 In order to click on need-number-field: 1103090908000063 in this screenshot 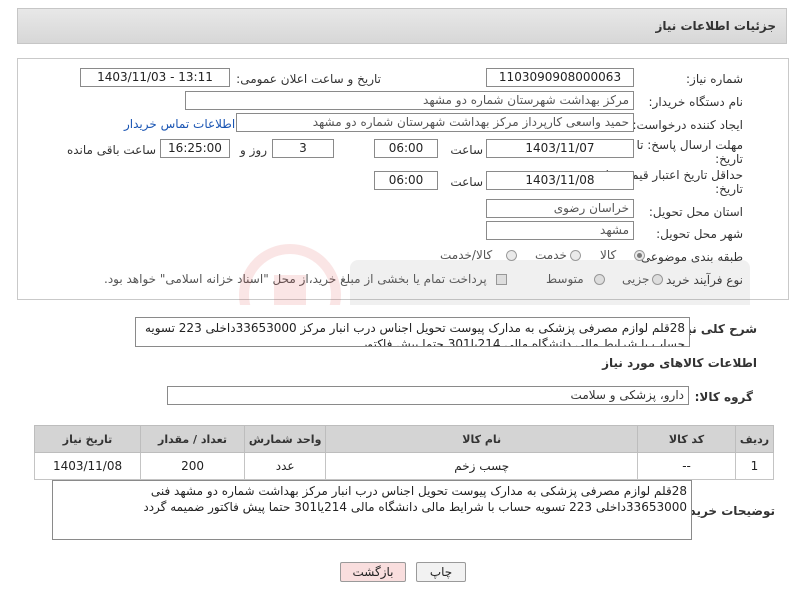, I will do `click(560, 77)`.